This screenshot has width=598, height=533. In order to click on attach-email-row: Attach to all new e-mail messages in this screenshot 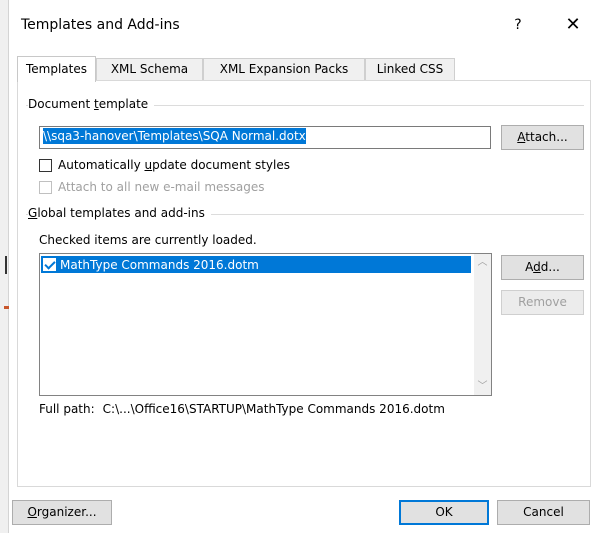, I will do `click(152, 187)`.